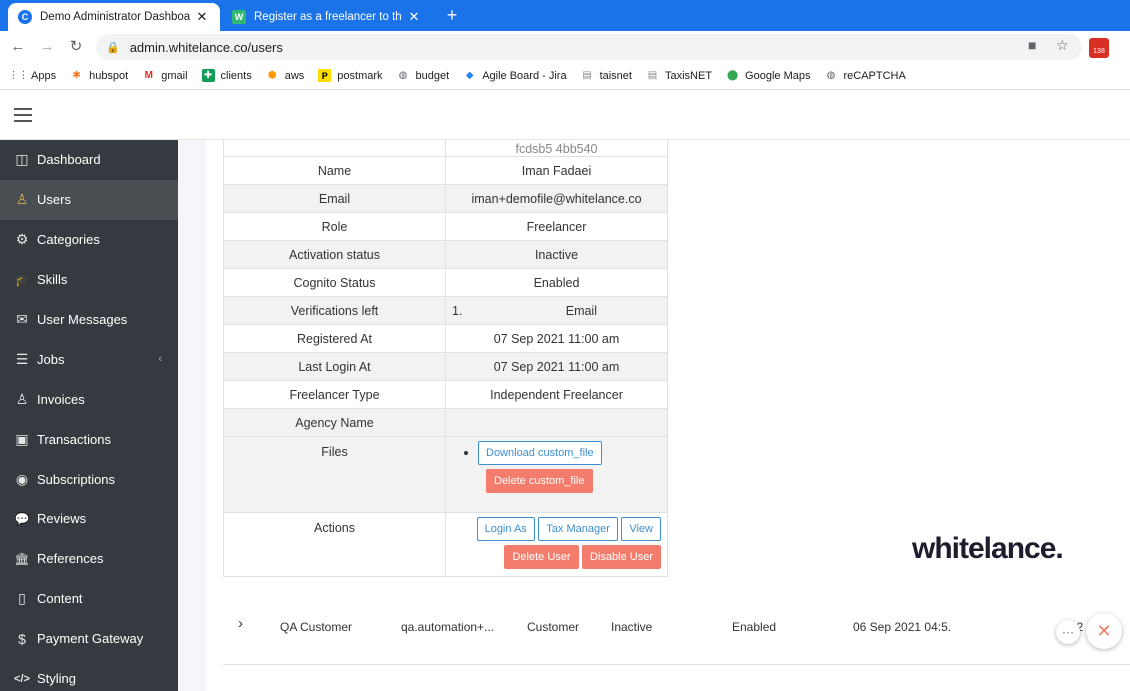 Image resolution: width=1130 pixels, height=691 pixels. Describe the element at coordinates (556, 310) in the screenshot. I see `verifications-cell: 1. Email` at that location.